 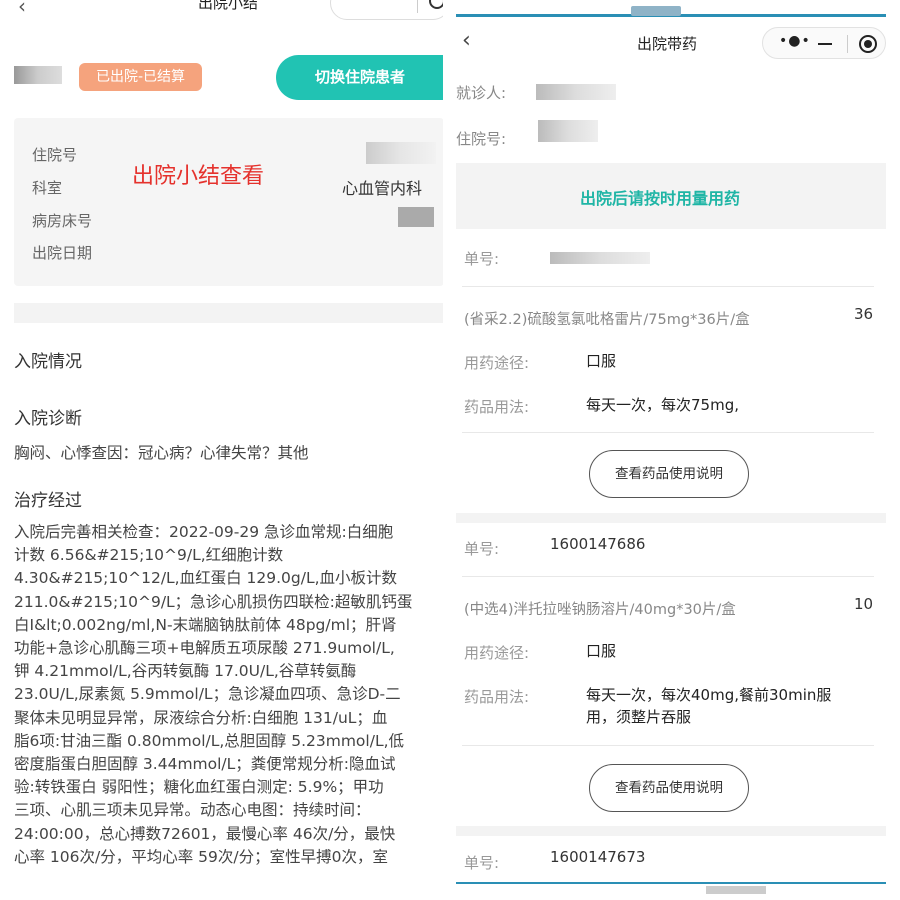 I want to click on close-target-icon, so click(x=868, y=44).